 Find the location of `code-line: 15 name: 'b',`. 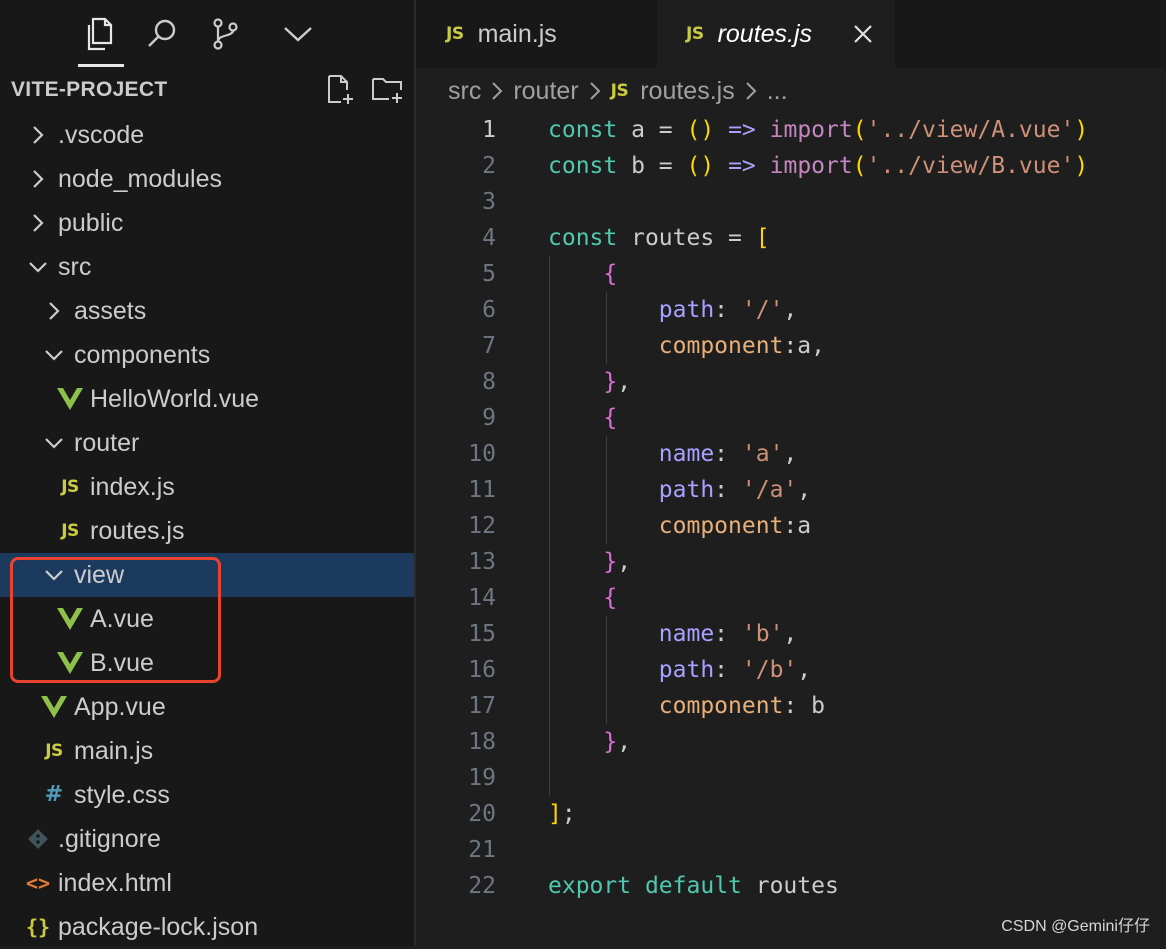

code-line: 15 name: 'b', is located at coordinates (791, 634).